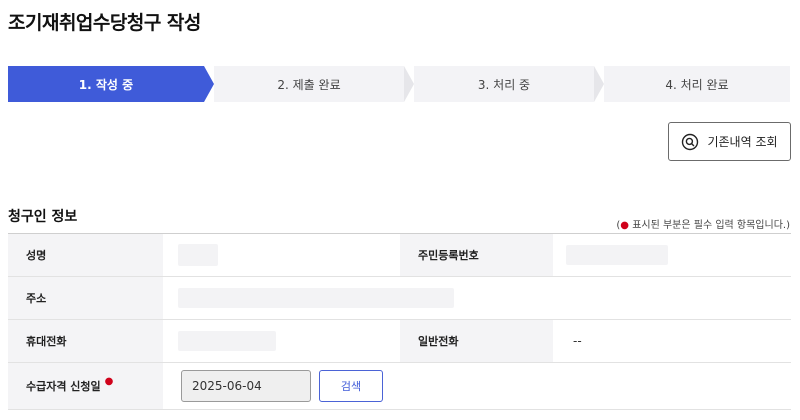 The height and width of the screenshot is (420, 800). Describe the element at coordinates (246, 386) in the screenshot. I see `apply-date-input` at that location.